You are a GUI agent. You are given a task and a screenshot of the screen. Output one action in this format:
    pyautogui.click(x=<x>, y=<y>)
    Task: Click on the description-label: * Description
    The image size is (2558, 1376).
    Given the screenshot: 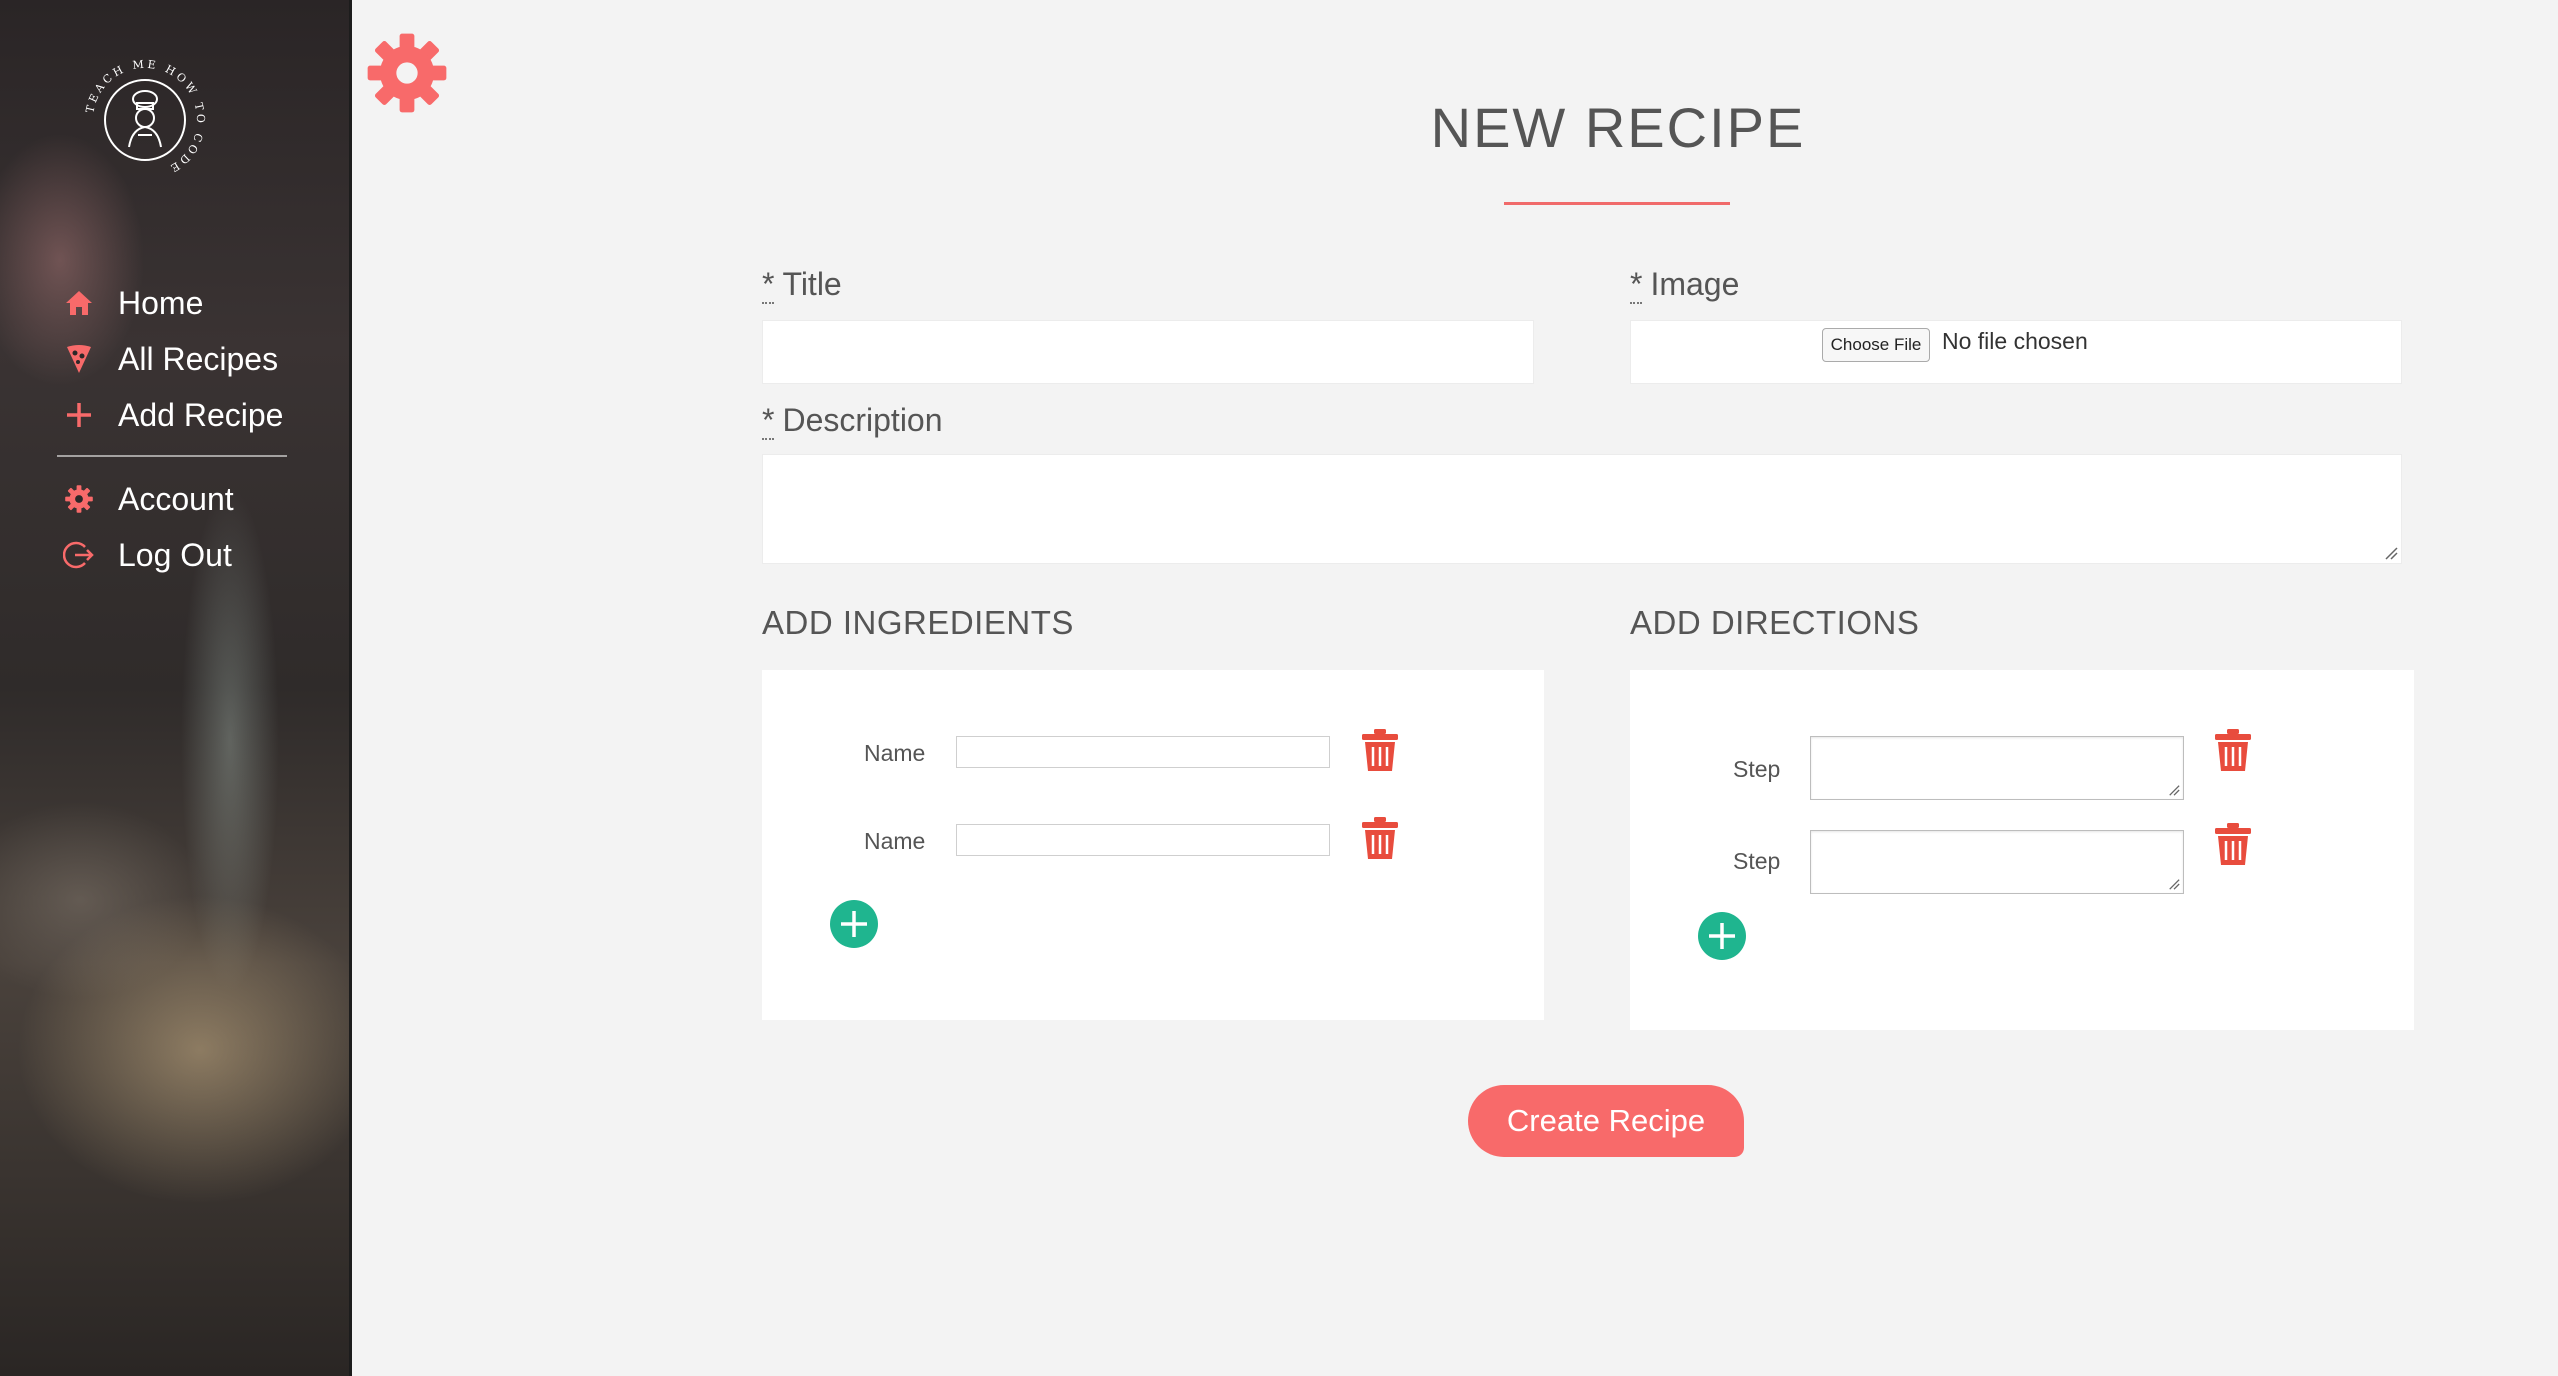 What is the action you would take?
    pyautogui.click(x=852, y=421)
    